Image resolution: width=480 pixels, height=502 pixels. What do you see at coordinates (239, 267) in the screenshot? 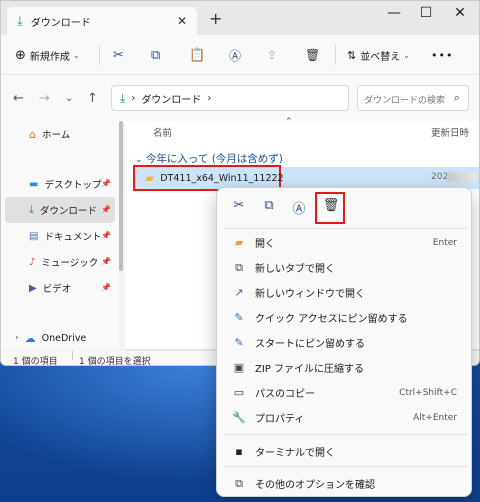
I see `new-tab-icon: ⧉` at bounding box center [239, 267].